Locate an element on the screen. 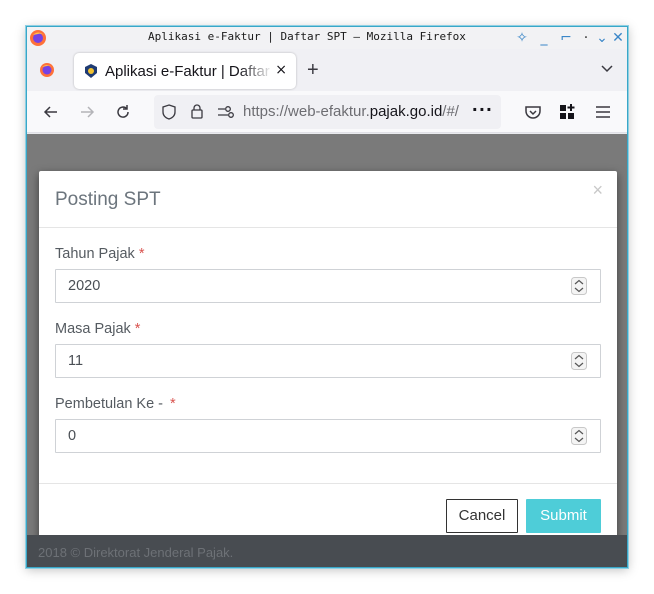 The image size is (654, 594). submit-button: Submit is located at coordinates (563, 516).